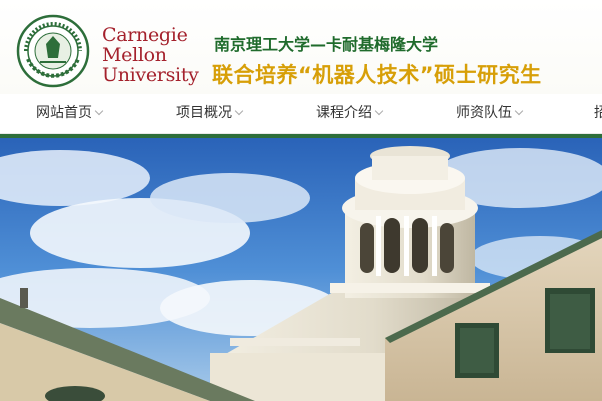 This screenshot has width=602, height=401. Describe the element at coordinates (326, 44) in the screenshot. I see `site-title-universities: 南京理工大学—卡耐基梅隆大学` at that location.